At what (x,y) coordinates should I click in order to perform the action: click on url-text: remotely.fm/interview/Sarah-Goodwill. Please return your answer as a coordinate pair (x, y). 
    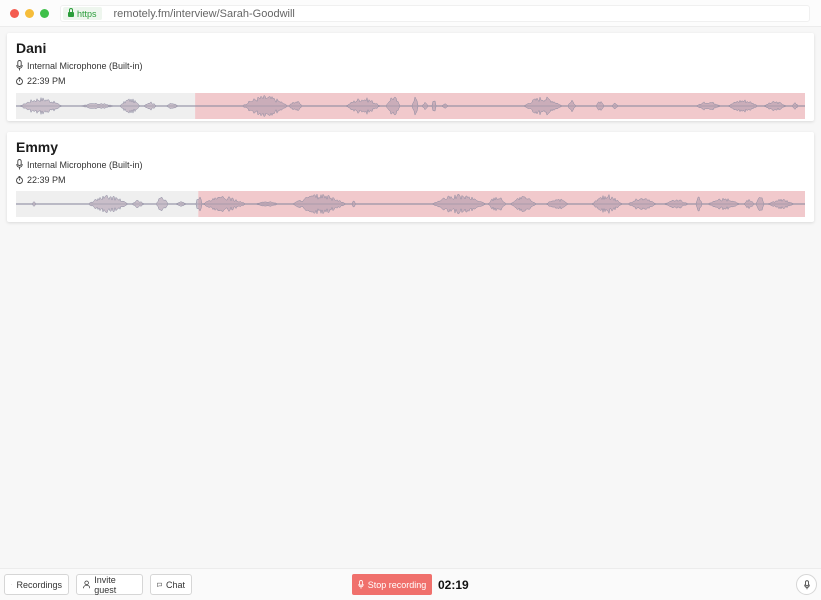
    Looking at the image, I should click on (204, 13).